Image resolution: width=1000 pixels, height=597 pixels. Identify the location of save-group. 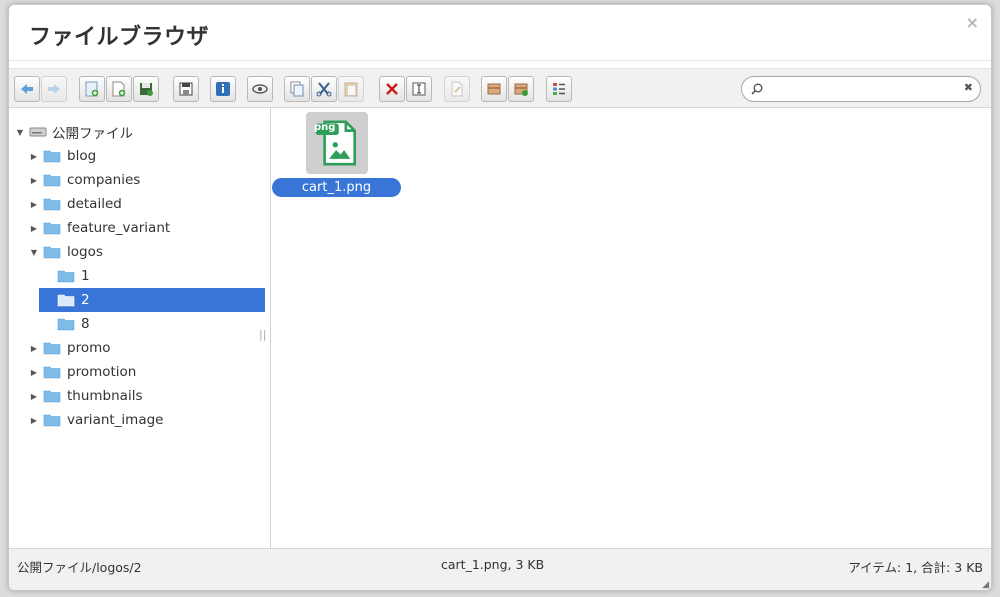
(186, 89).